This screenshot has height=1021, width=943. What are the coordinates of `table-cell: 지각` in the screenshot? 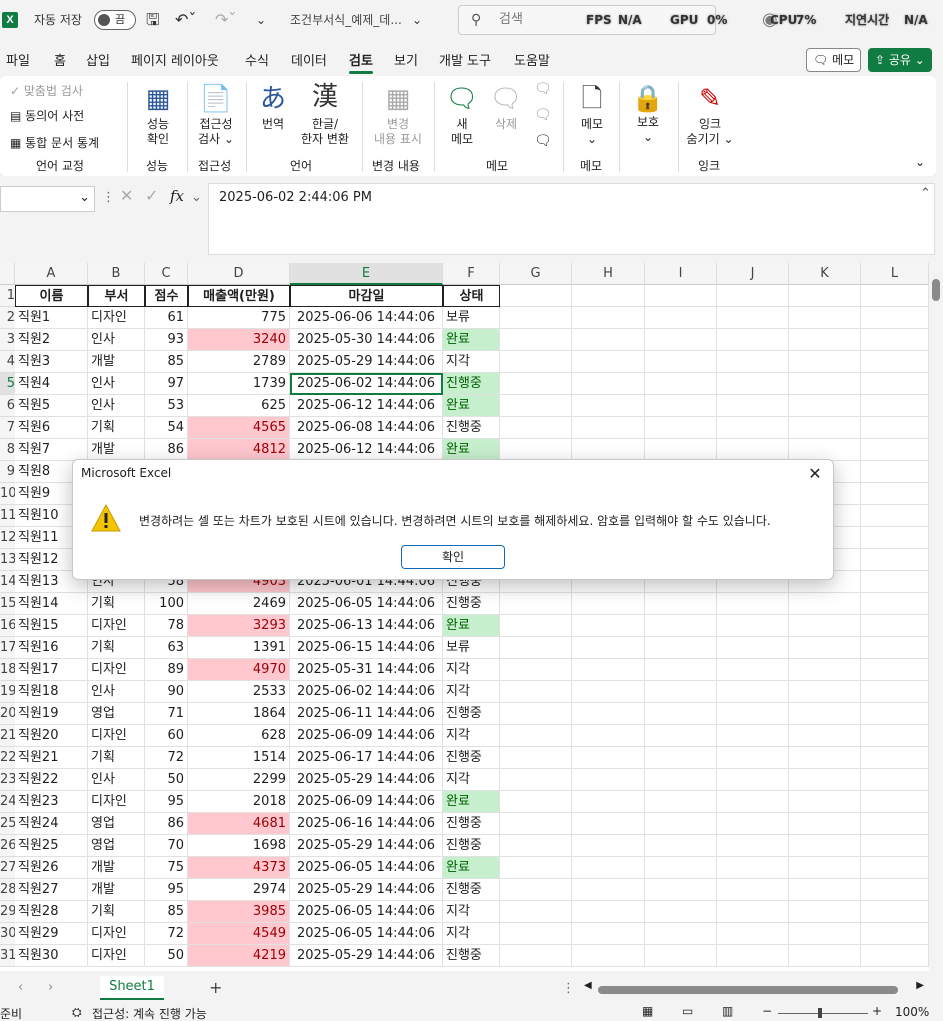 It's located at (471, 780).